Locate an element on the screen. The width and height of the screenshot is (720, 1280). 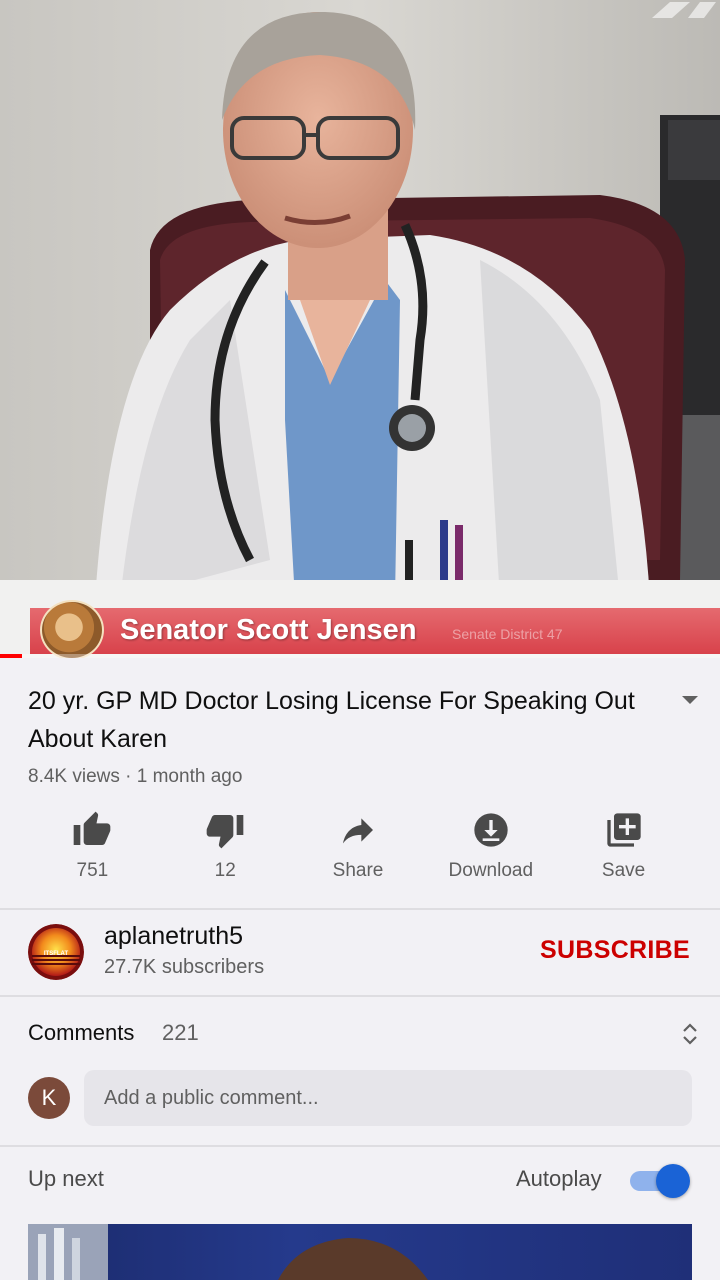
save-button: Save is located at coordinates (623, 850).